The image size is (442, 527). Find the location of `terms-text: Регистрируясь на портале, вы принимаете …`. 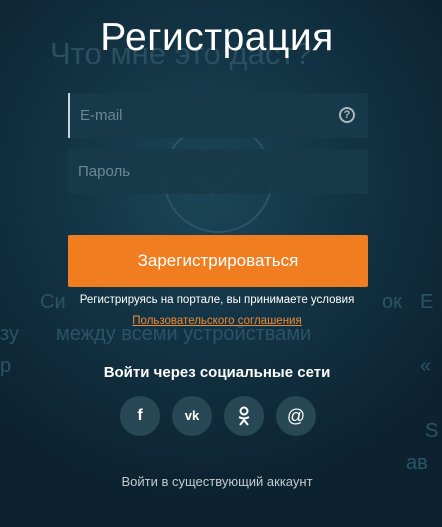

terms-text: Регистрируясь на портале, вы принимаете … is located at coordinates (217, 300).